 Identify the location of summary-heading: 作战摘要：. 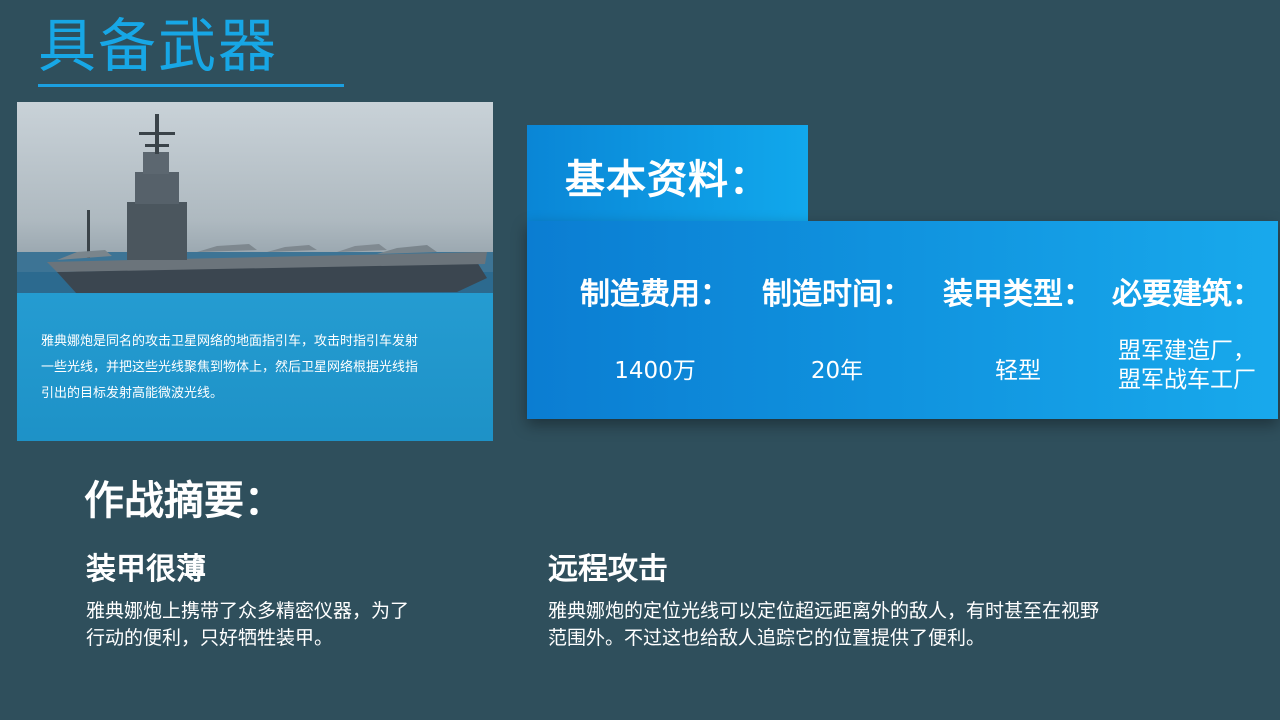
(184, 501).